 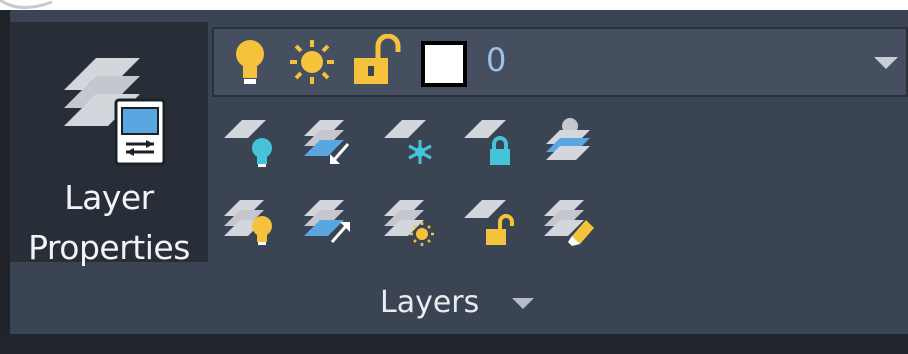 I want to click on layer-properties-label-line1: Layer, so click(x=109, y=197).